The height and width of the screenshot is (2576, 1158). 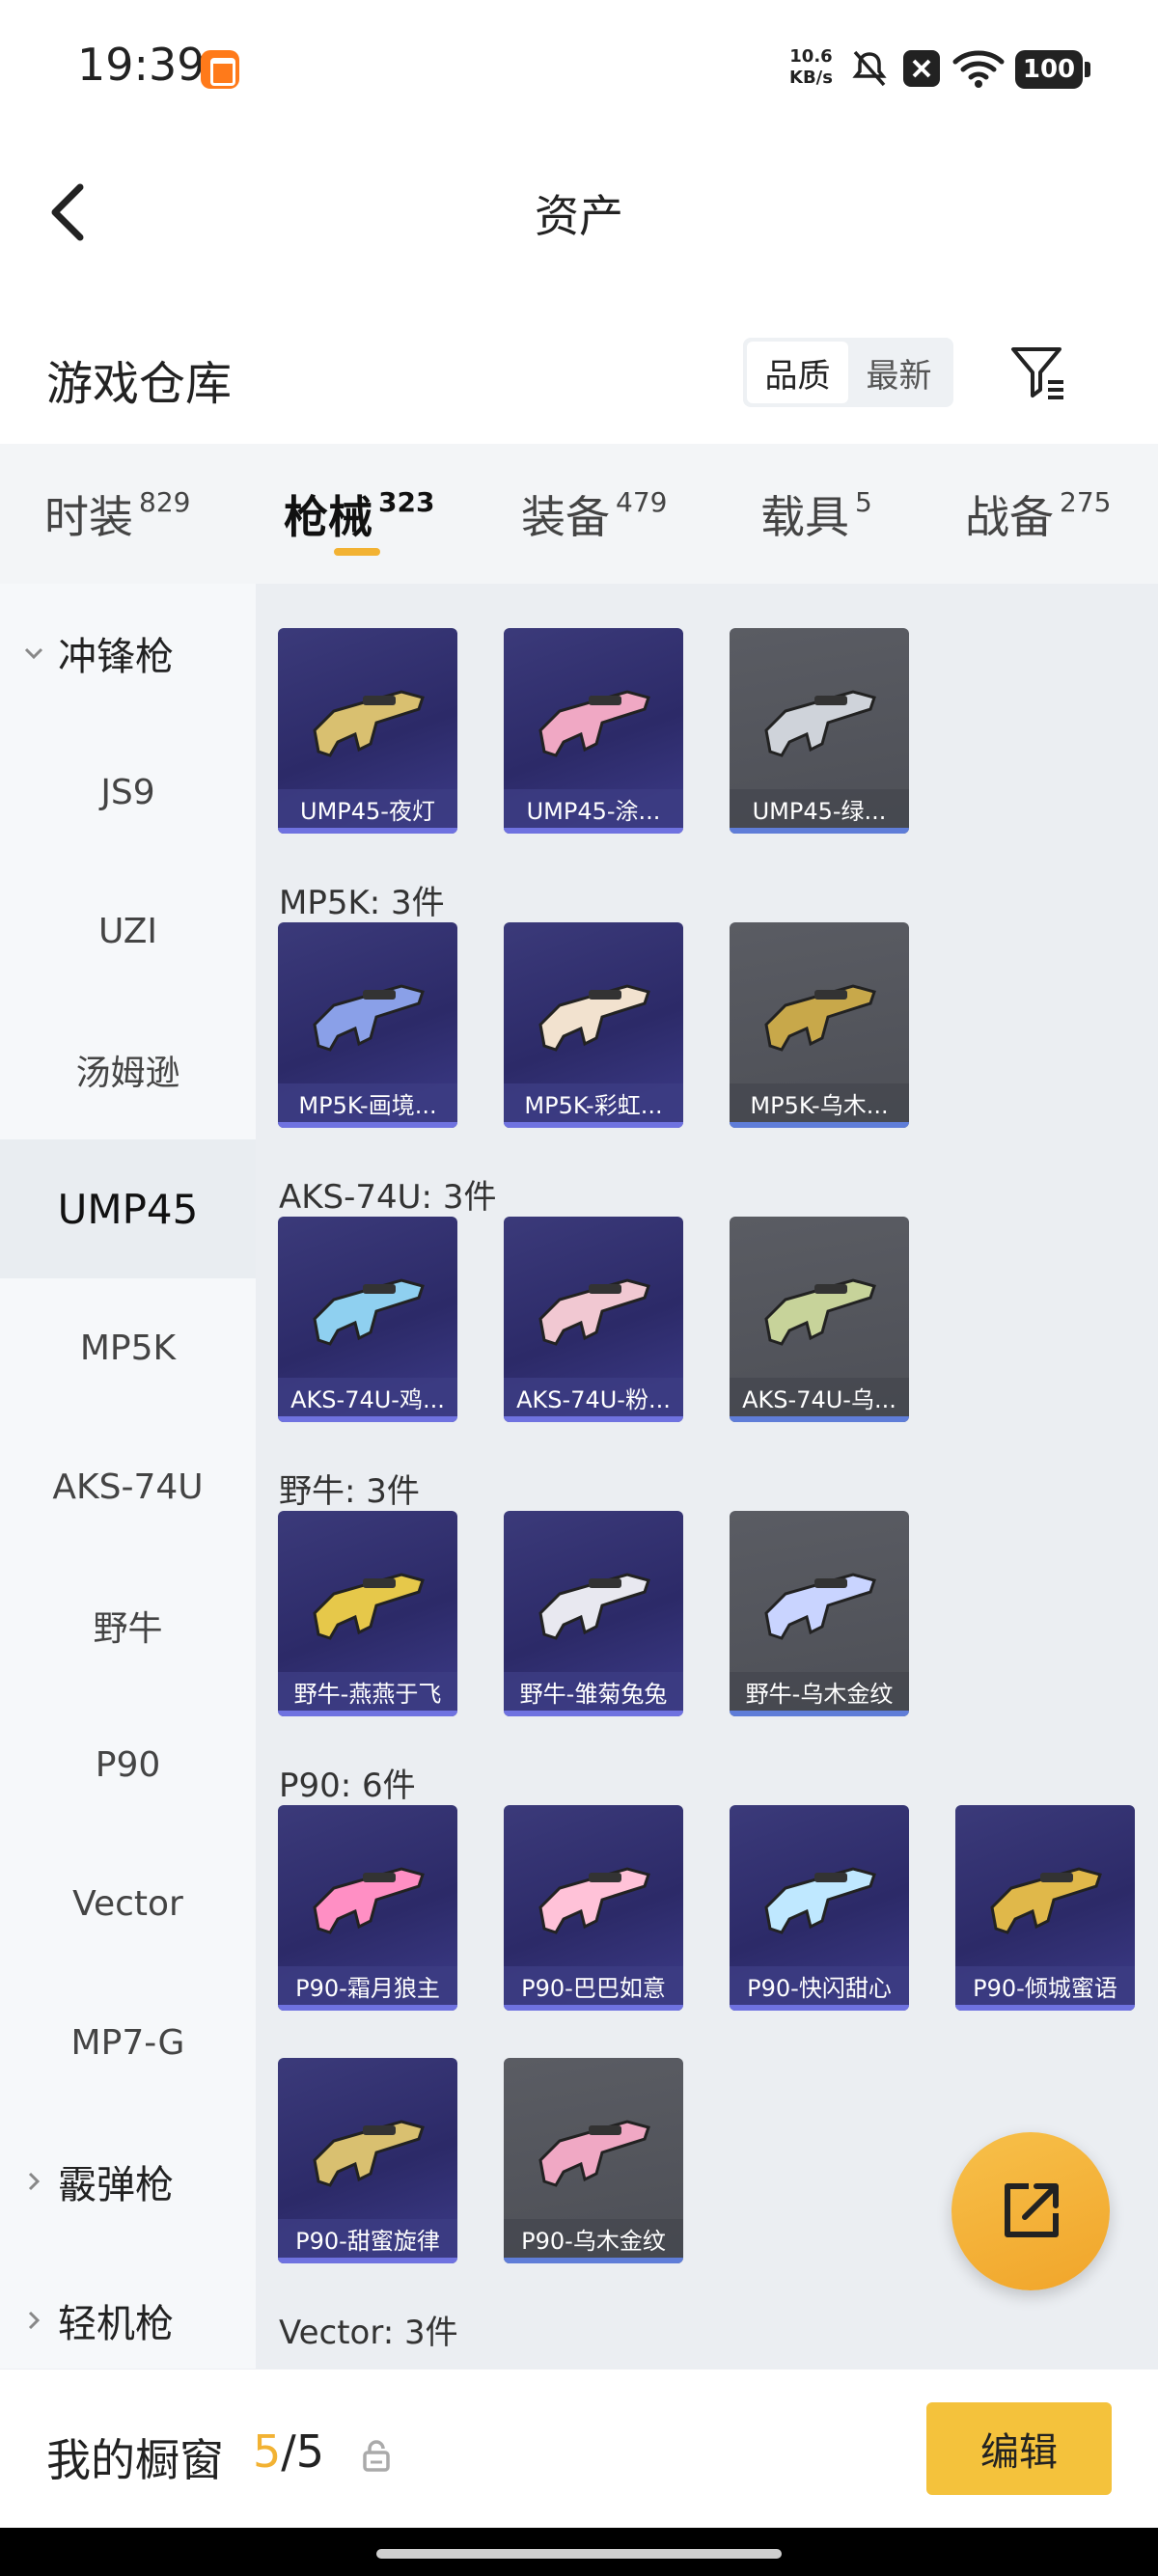 I want to click on weapon-card-label: P90-巴巴如意, so click(x=593, y=1985).